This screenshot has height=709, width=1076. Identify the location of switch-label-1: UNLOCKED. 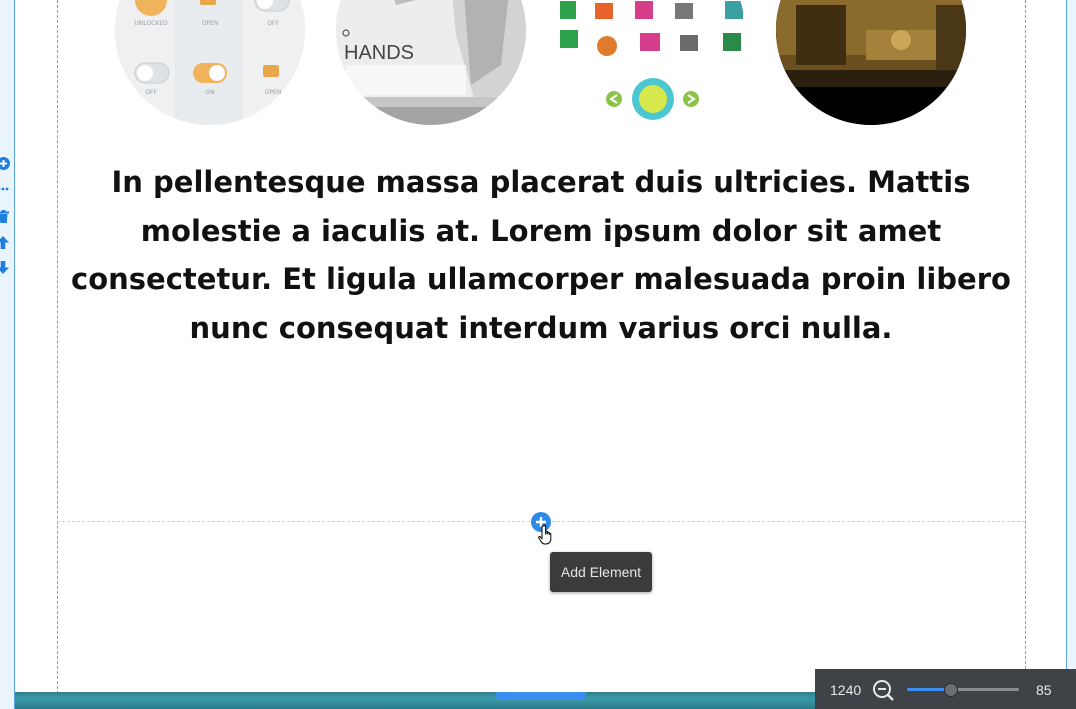
(151, 23).